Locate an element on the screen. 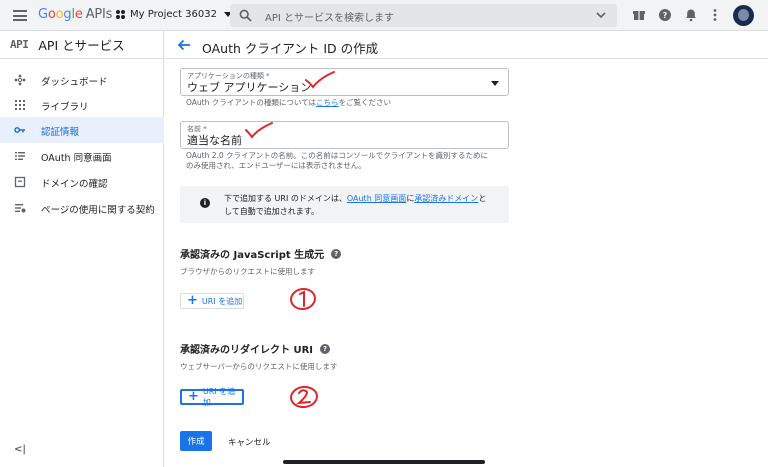 The width and height of the screenshot is (768, 467). chevron-down-icon is located at coordinates (601, 15).